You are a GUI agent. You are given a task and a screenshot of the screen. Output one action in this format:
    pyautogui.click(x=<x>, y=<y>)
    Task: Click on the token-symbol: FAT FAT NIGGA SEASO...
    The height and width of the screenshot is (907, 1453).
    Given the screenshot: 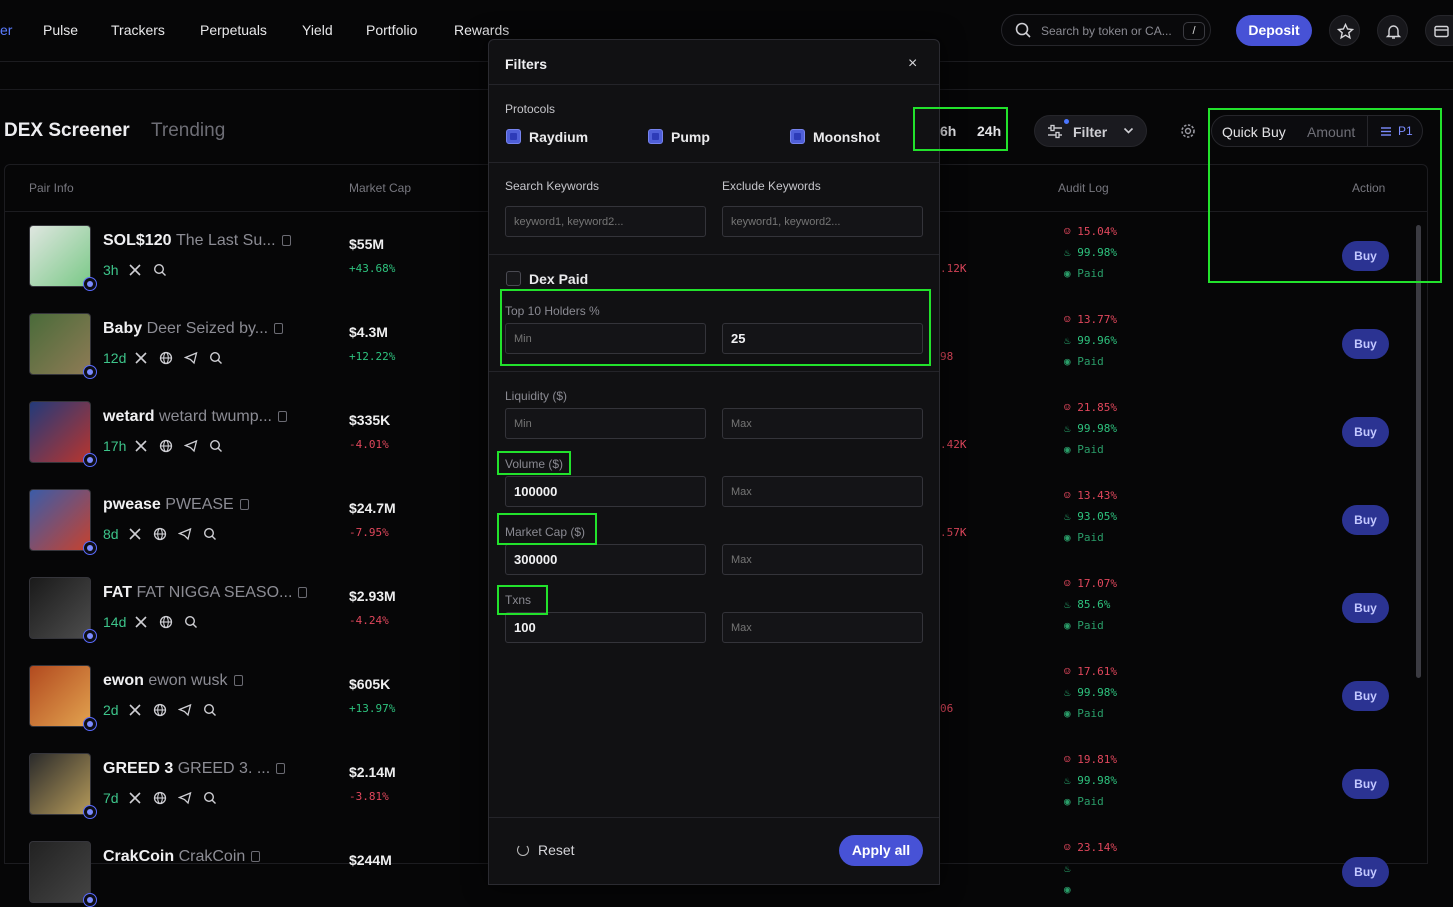 What is the action you would take?
    pyautogui.click(x=205, y=593)
    